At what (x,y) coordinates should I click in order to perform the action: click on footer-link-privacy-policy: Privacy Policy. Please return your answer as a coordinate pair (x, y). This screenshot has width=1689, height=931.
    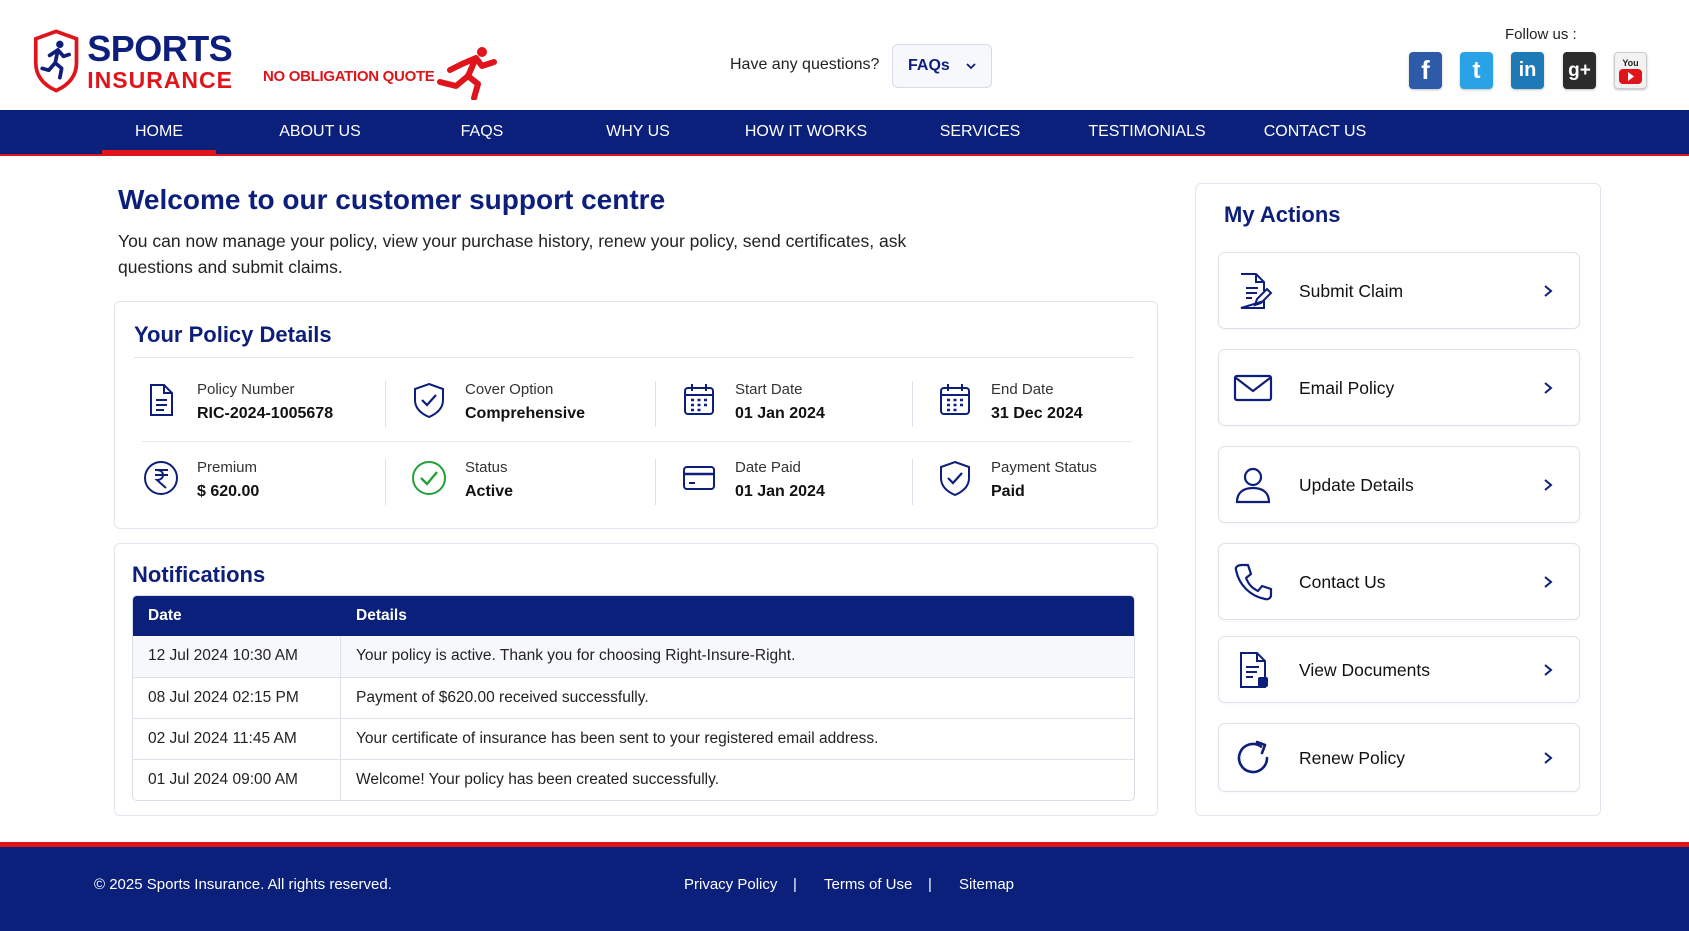
    Looking at the image, I should click on (730, 884).